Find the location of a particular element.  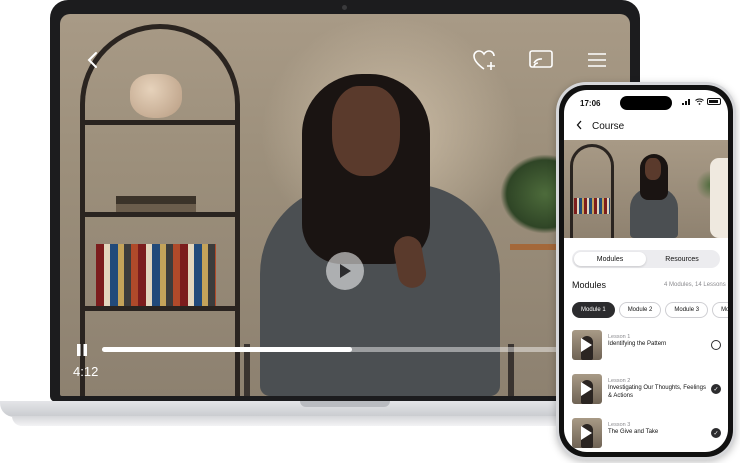

course-title: Course is located at coordinates (608, 126).